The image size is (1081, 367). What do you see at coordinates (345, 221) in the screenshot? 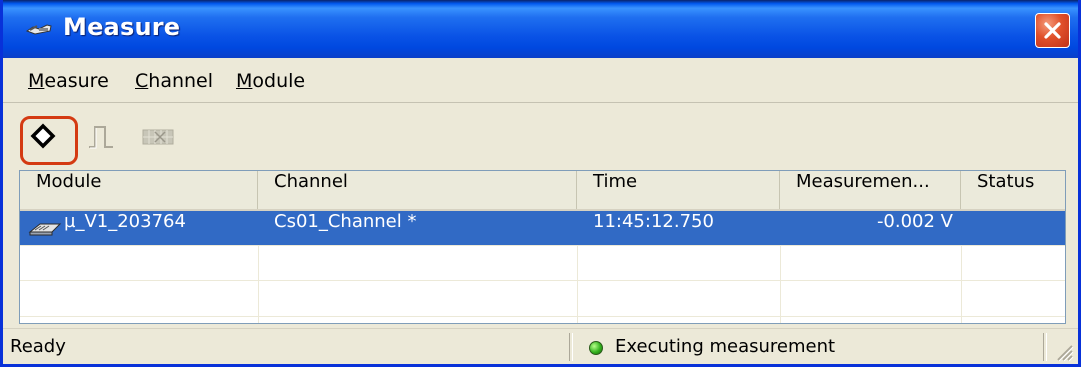
I see `cell-channel: Cs01_Channel *` at bounding box center [345, 221].